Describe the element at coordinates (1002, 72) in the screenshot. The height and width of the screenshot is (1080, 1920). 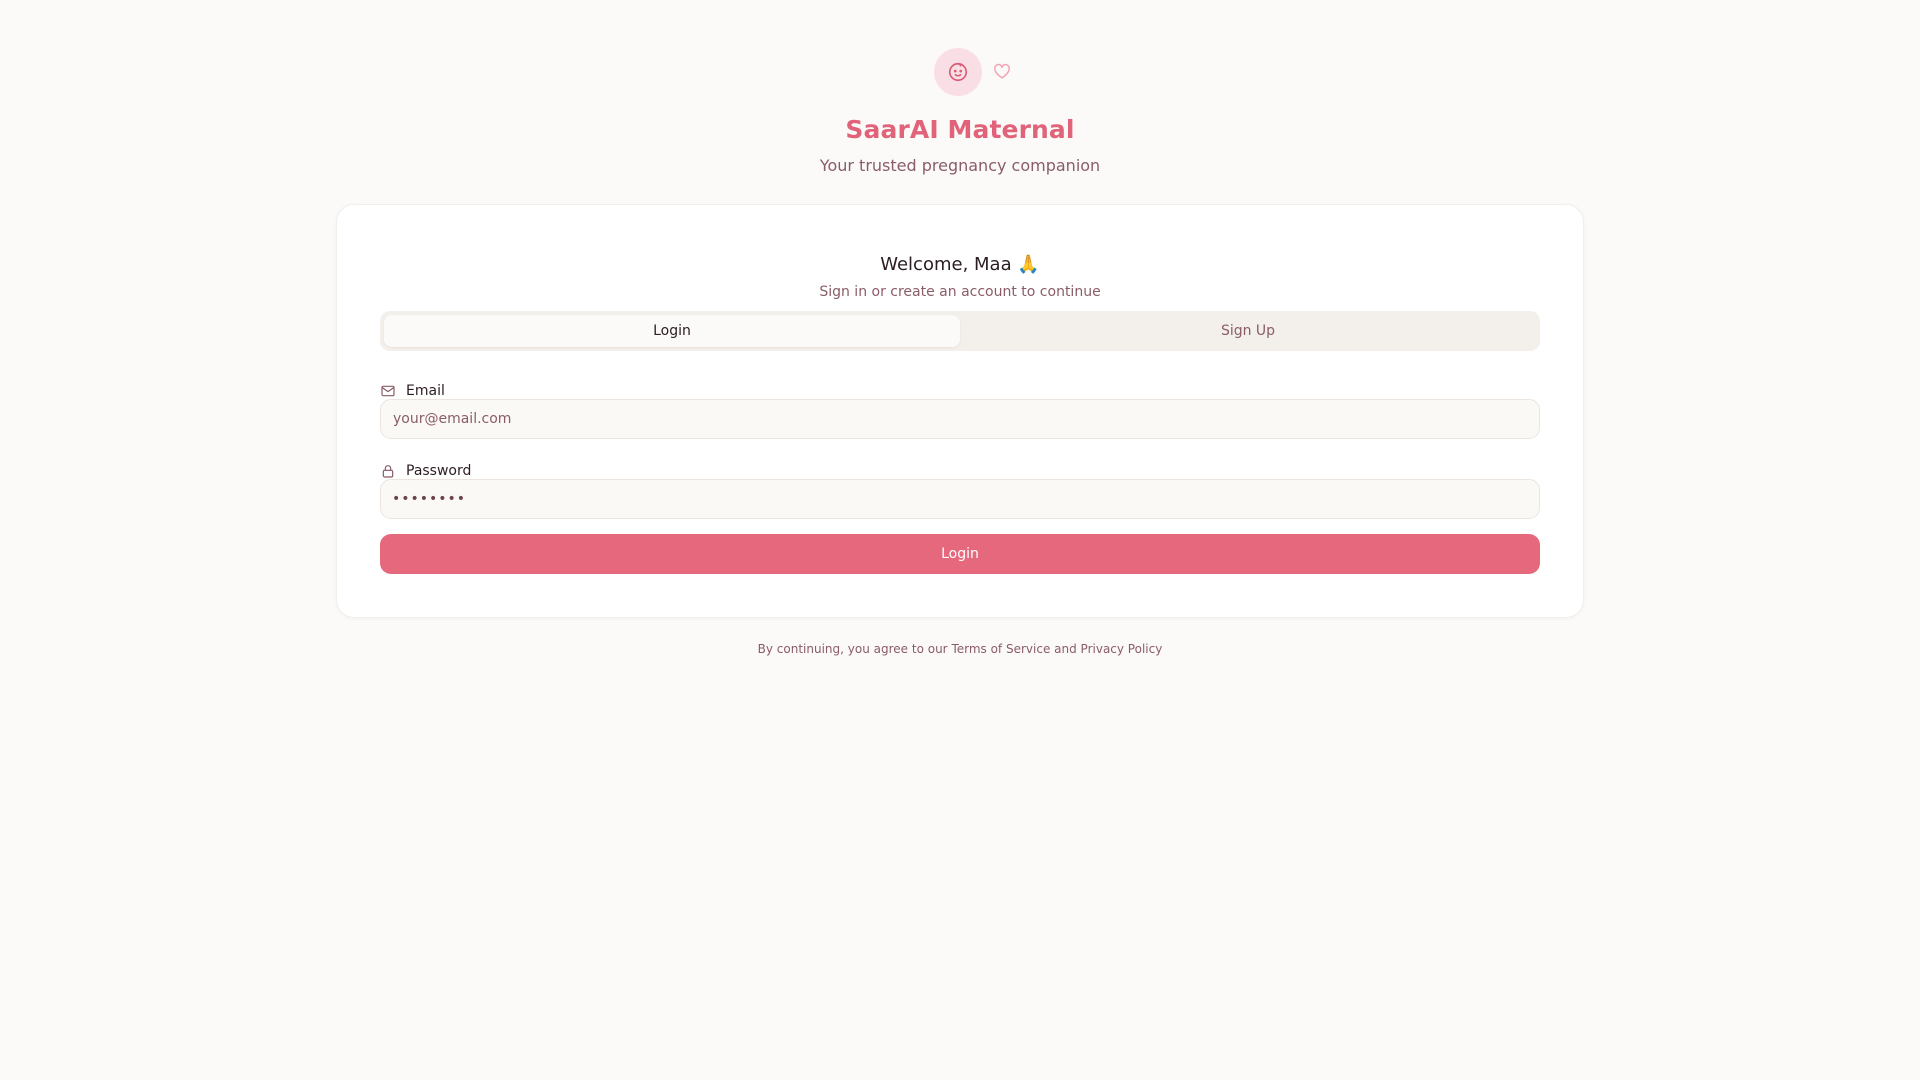
I see `heart-icon` at that location.